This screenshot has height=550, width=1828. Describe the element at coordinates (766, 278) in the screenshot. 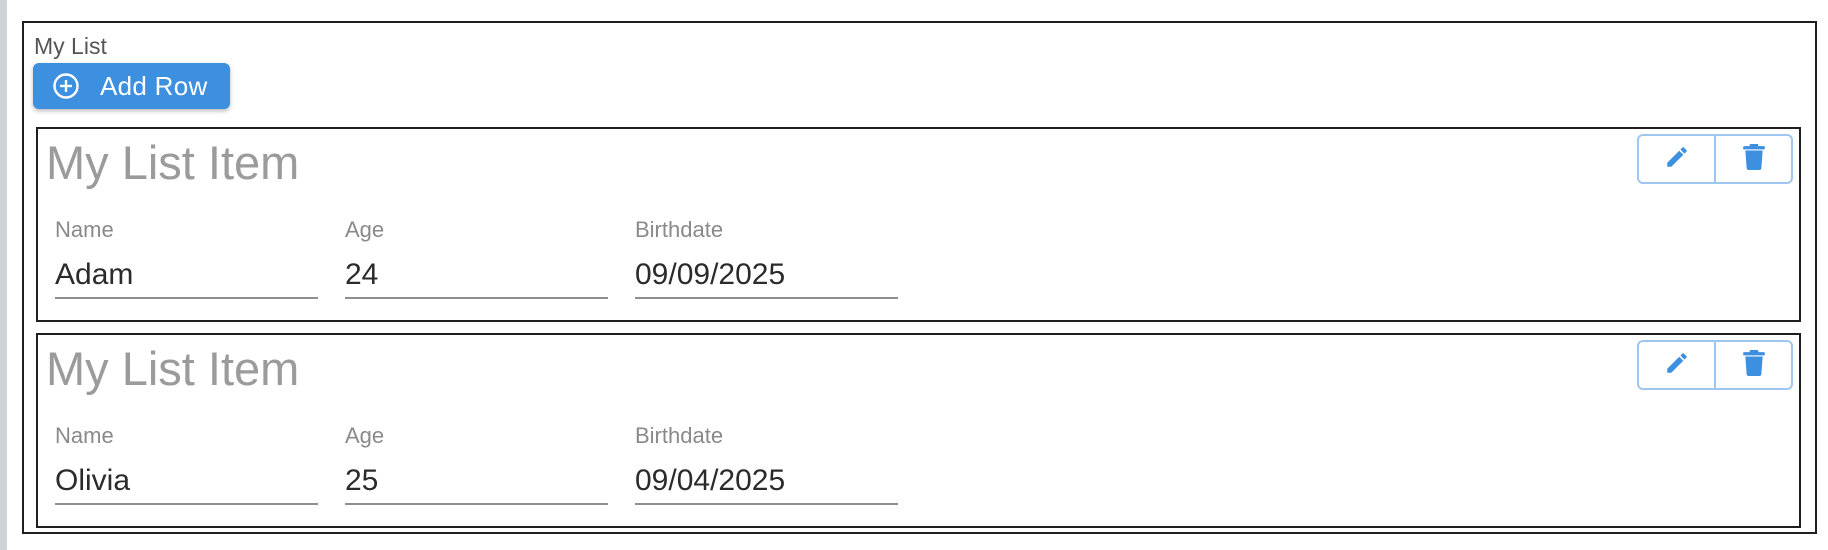

I see `birthdate-value: 09/09/2025` at that location.